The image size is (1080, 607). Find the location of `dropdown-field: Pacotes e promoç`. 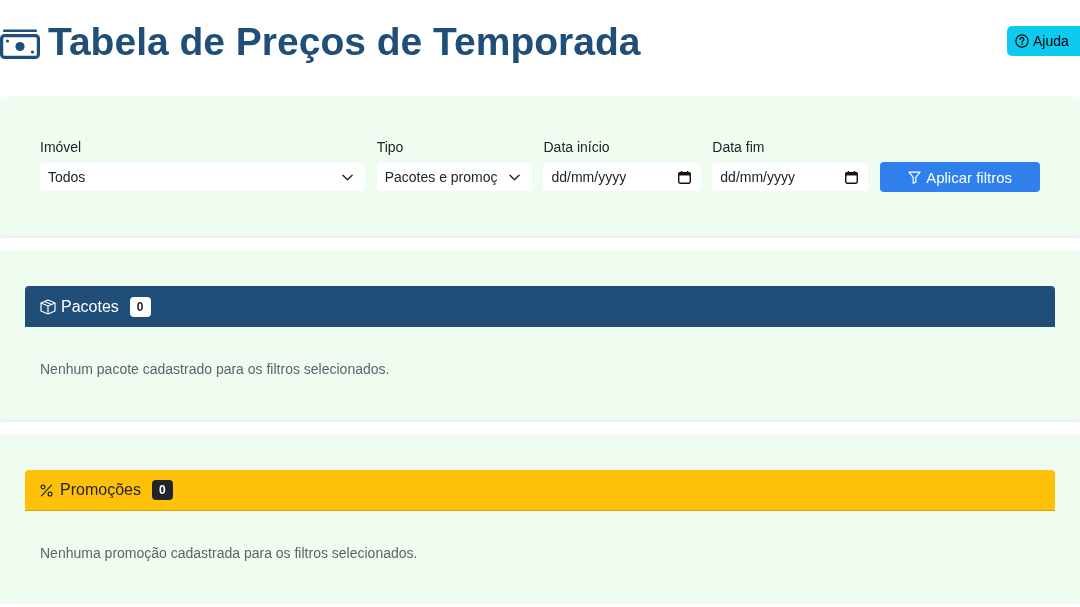

dropdown-field: Pacotes e promoç is located at coordinates (454, 177).